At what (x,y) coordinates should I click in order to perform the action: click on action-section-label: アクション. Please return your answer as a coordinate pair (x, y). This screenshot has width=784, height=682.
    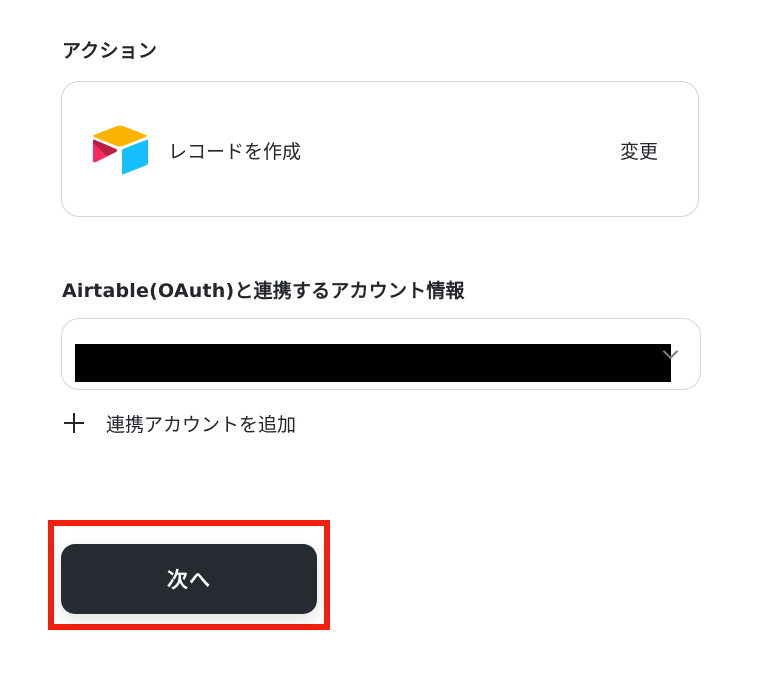
    Looking at the image, I should click on (110, 51).